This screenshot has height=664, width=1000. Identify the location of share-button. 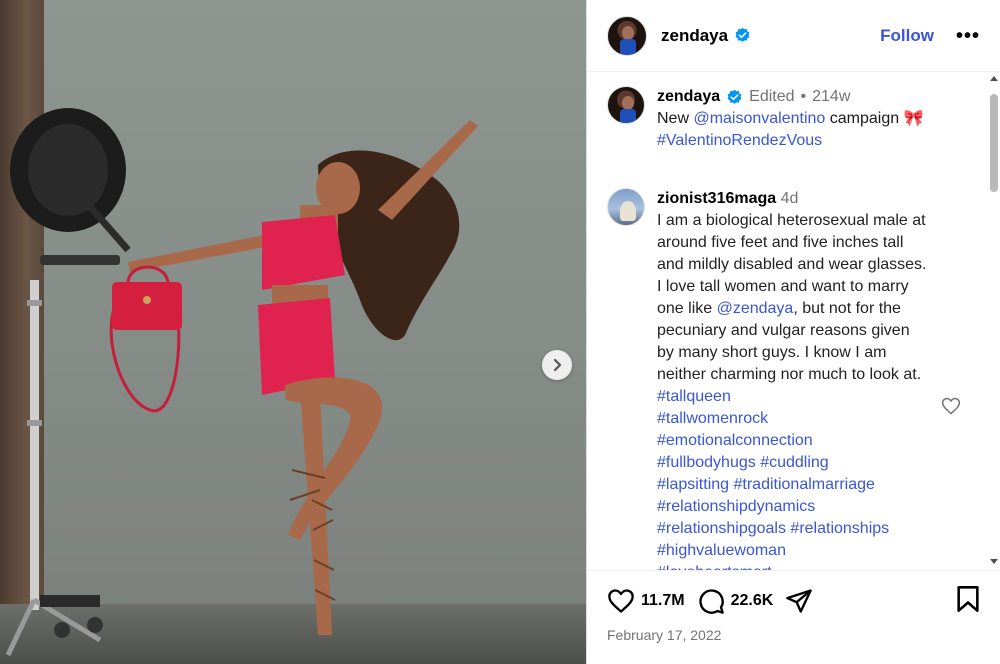
(799, 601).